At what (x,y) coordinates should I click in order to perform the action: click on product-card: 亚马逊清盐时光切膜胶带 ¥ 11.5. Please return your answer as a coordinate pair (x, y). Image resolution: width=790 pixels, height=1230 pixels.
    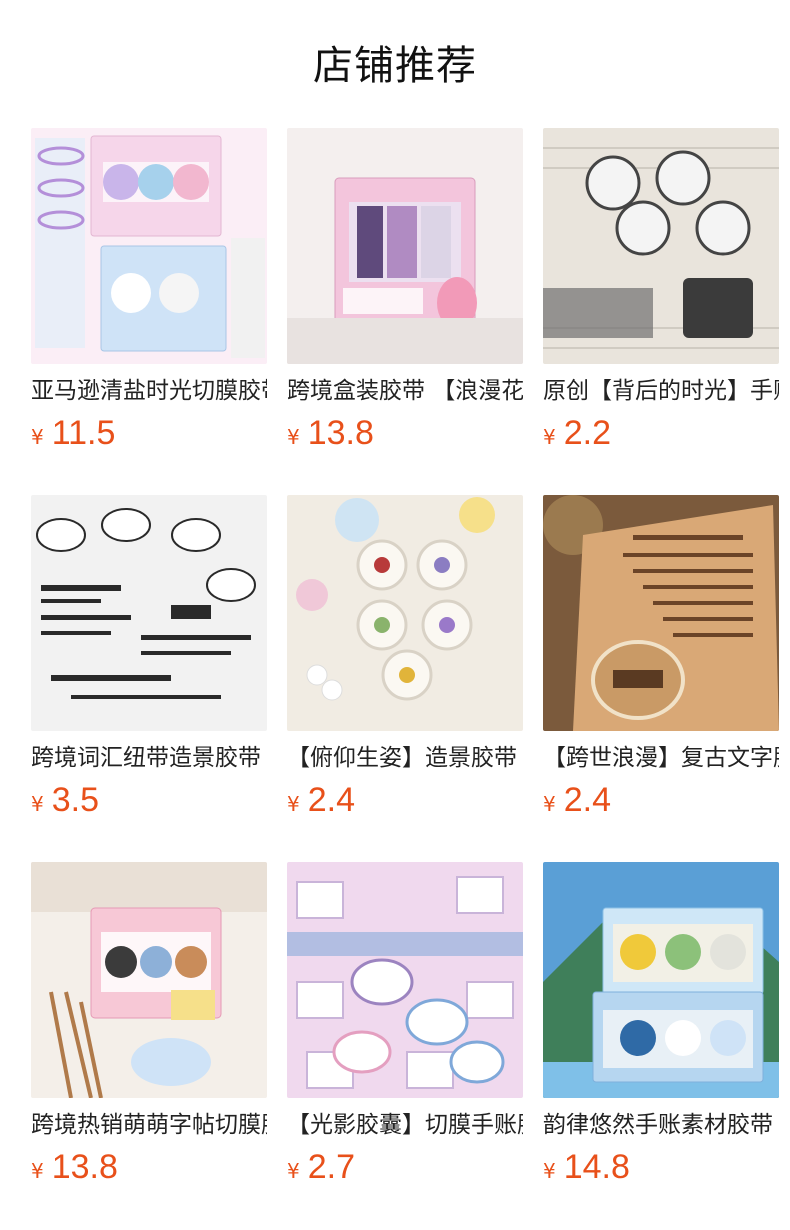
    Looking at the image, I should click on (149, 298).